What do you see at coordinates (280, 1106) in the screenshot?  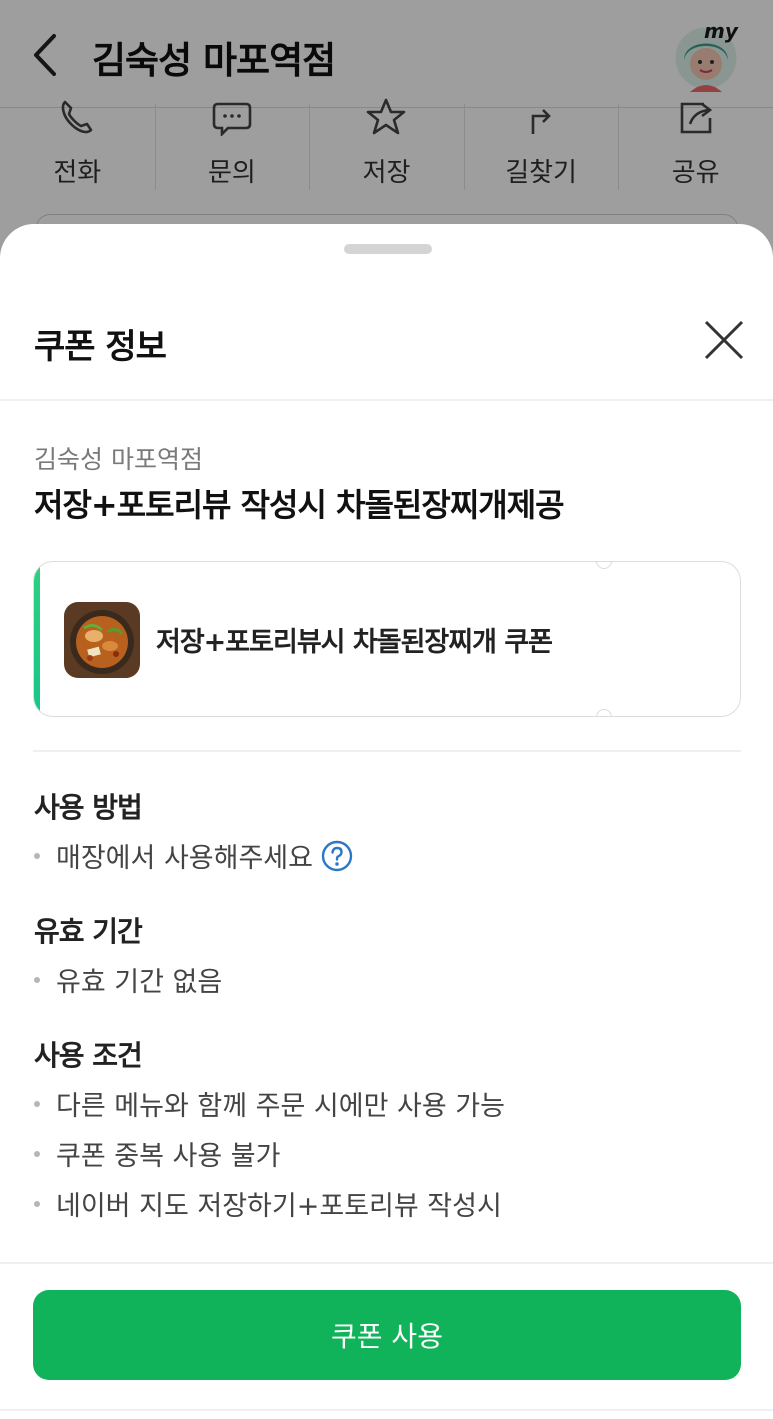 I see `list-item-text: 다른 메뉴와 함께 주문 시에만 사용 가능` at bounding box center [280, 1106].